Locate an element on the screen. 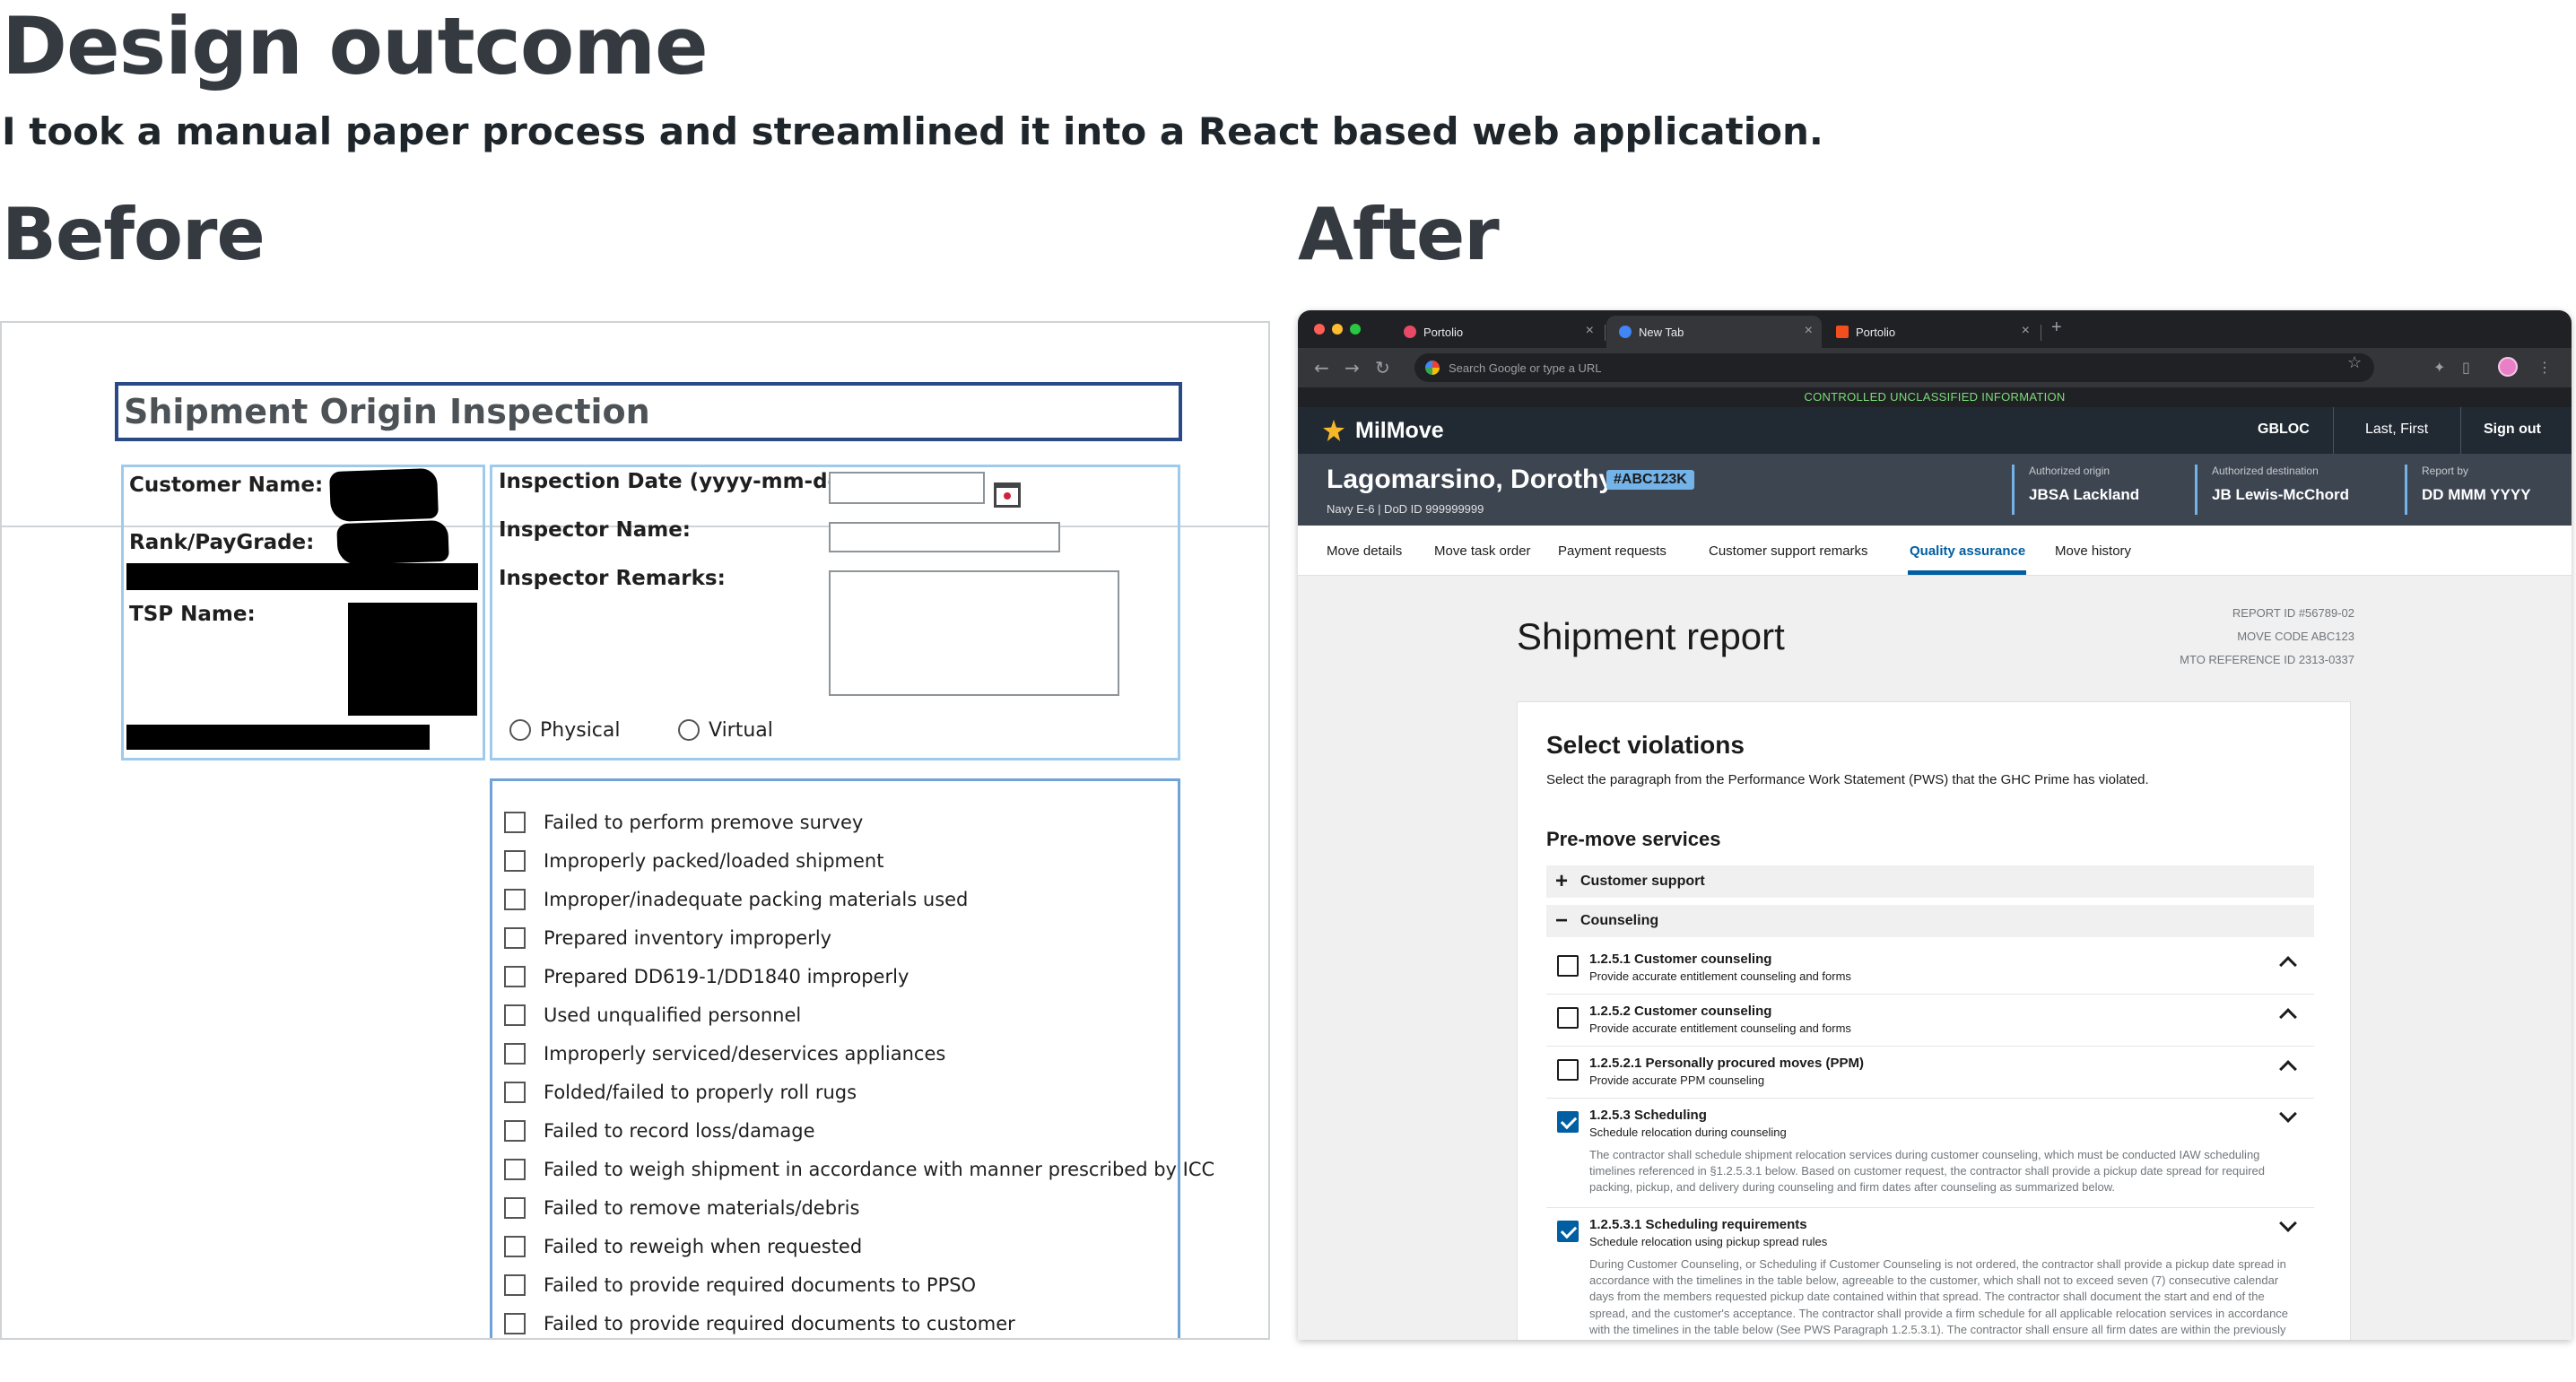  inspection-date-field is located at coordinates (907, 488).